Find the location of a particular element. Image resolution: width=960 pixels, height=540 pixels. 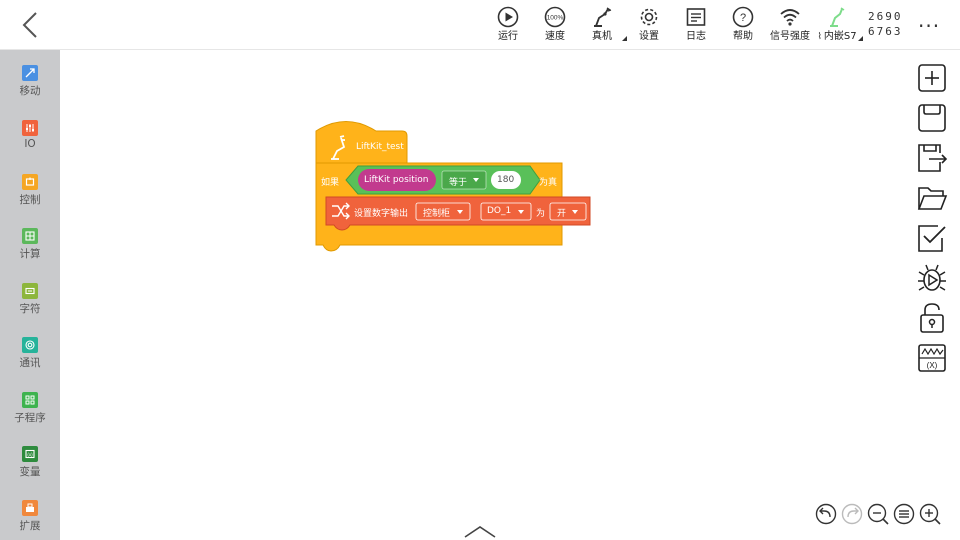

run-button: 运行 is located at coordinates (508, 24).